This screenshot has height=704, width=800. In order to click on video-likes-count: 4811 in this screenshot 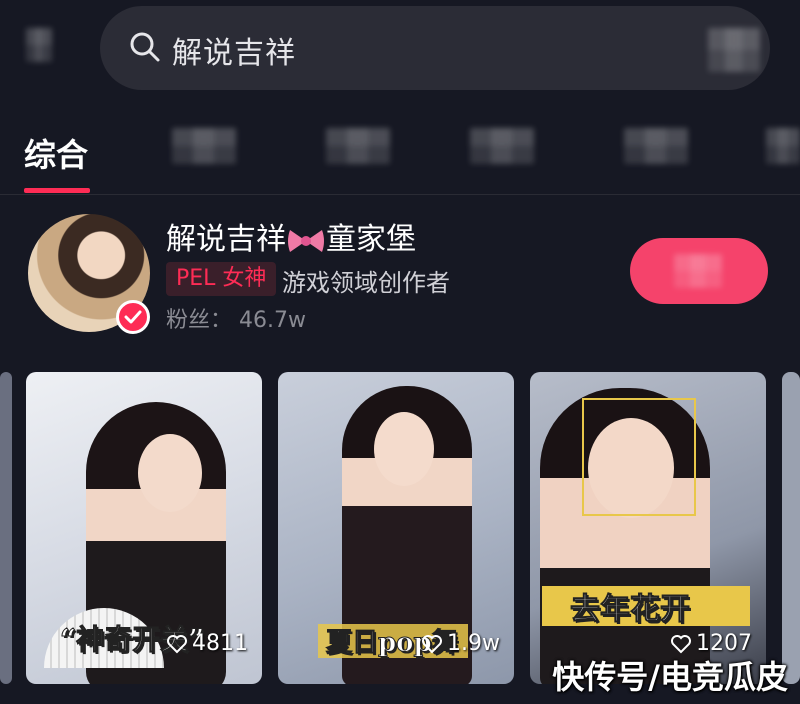, I will do `click(220, 643)`.